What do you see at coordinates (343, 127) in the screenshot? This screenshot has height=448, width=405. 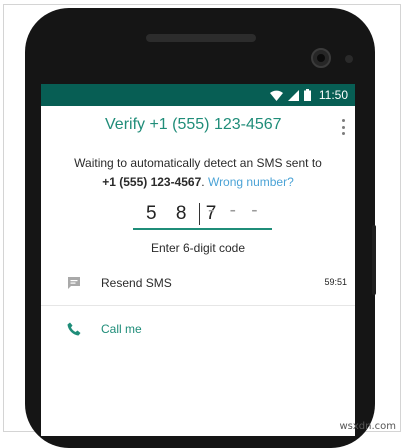 I see `more-vert-icon` at bounding box center [343, 127].